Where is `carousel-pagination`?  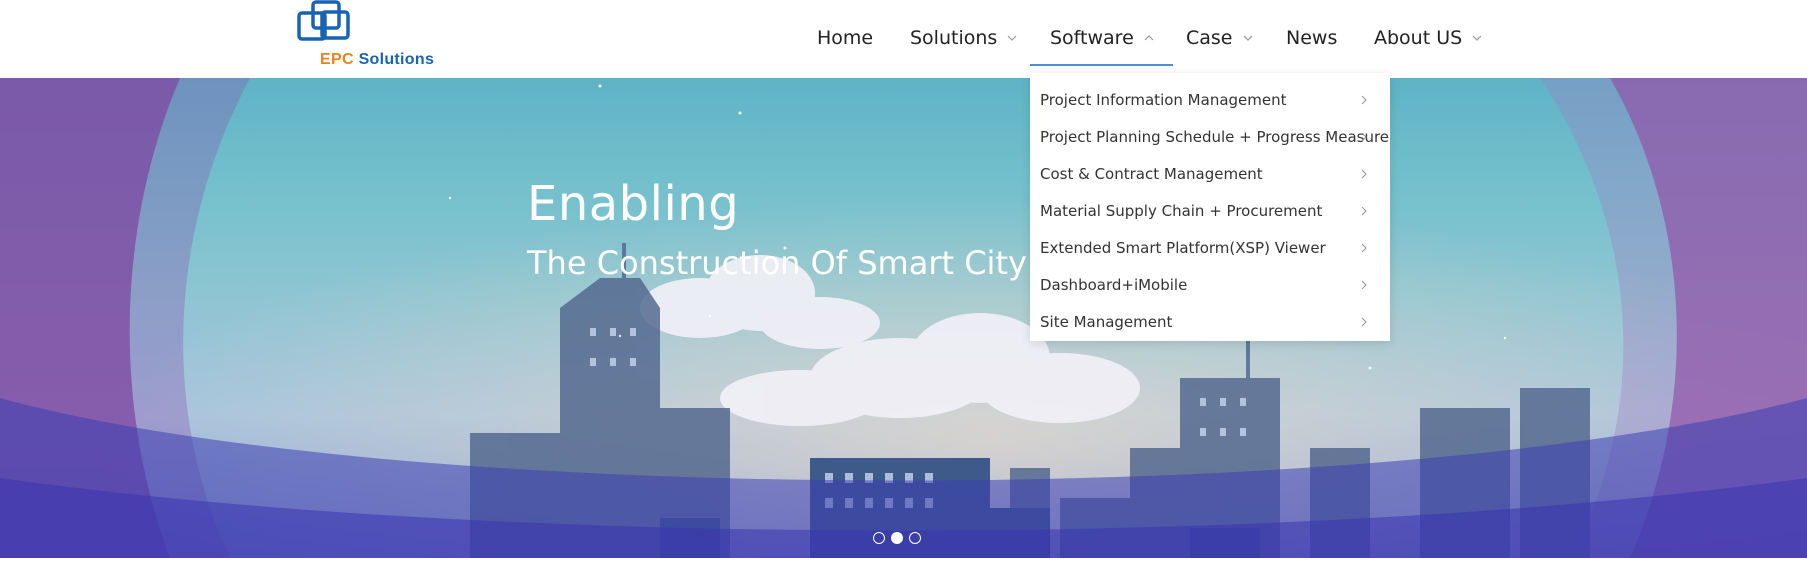
carousel-pagination is located at coordinates (897, 538).